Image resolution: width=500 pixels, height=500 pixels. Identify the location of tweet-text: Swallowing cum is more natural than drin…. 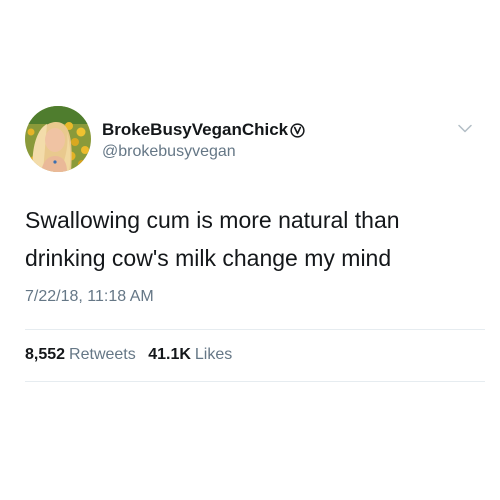
(250, 239).